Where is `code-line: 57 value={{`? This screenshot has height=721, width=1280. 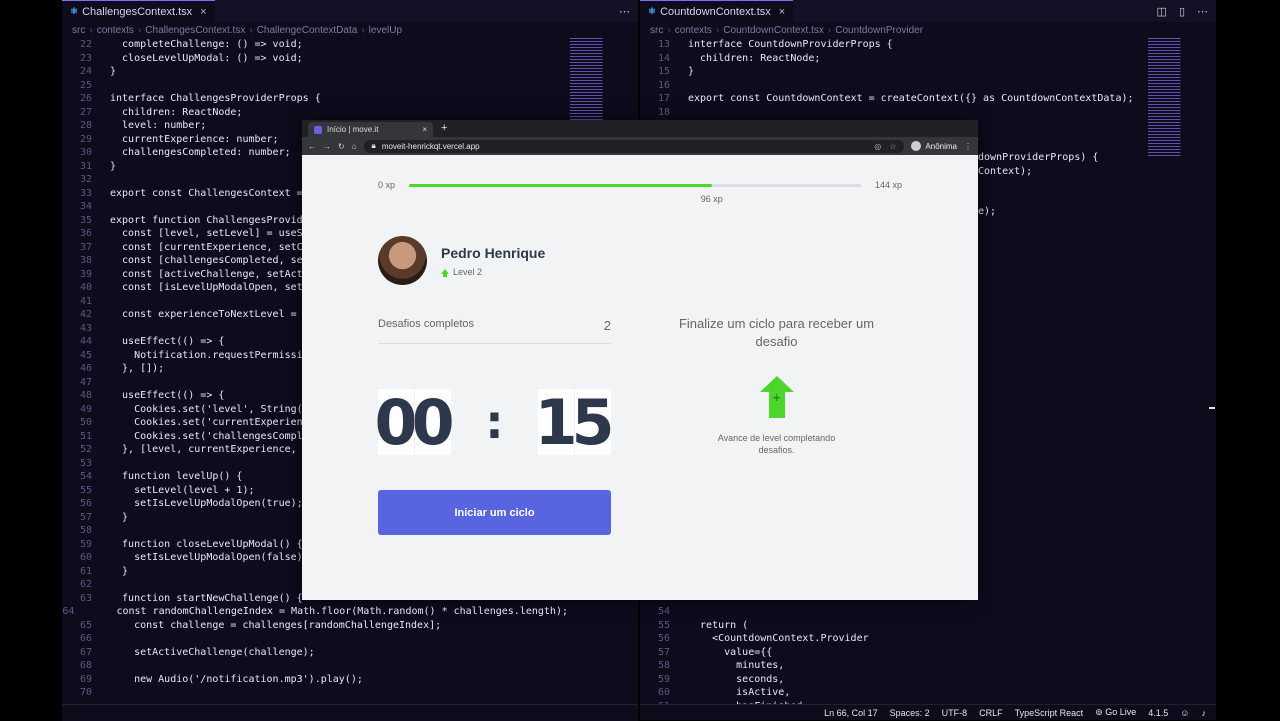
code-line: 57 value={{ is located at coordinates (893, 653).